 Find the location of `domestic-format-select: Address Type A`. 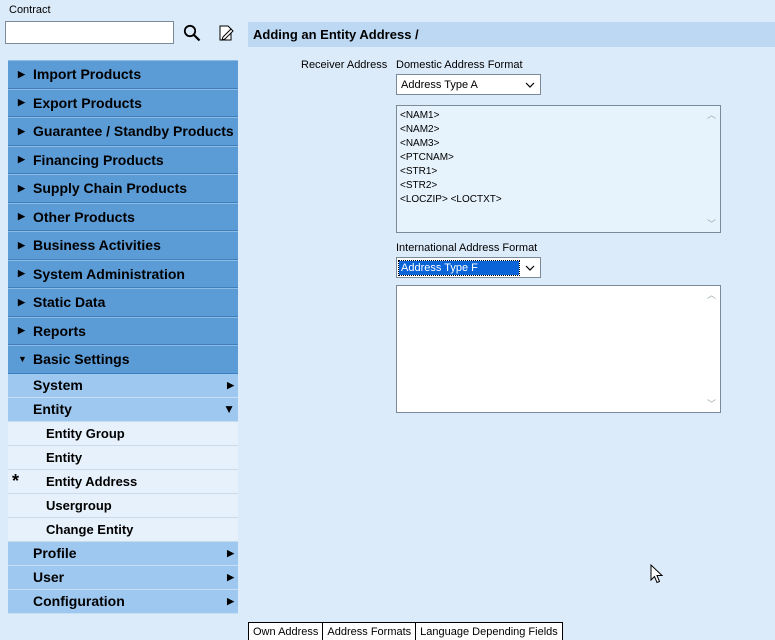

domestic-format-select: Address Type A is located at coordinates (468, 84).